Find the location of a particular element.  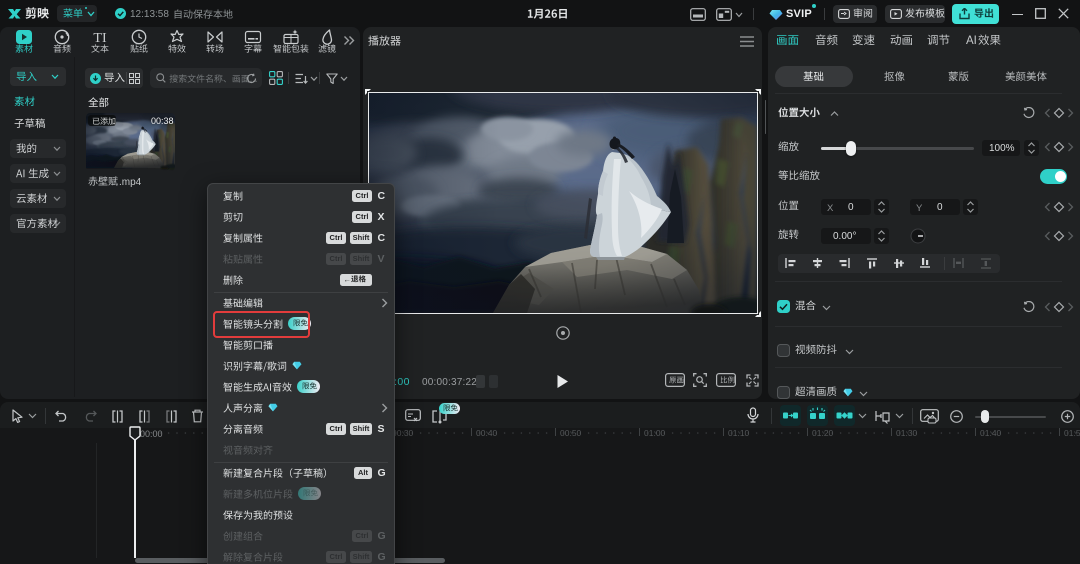

svg-text: TI is located at coordinates (100, 38).